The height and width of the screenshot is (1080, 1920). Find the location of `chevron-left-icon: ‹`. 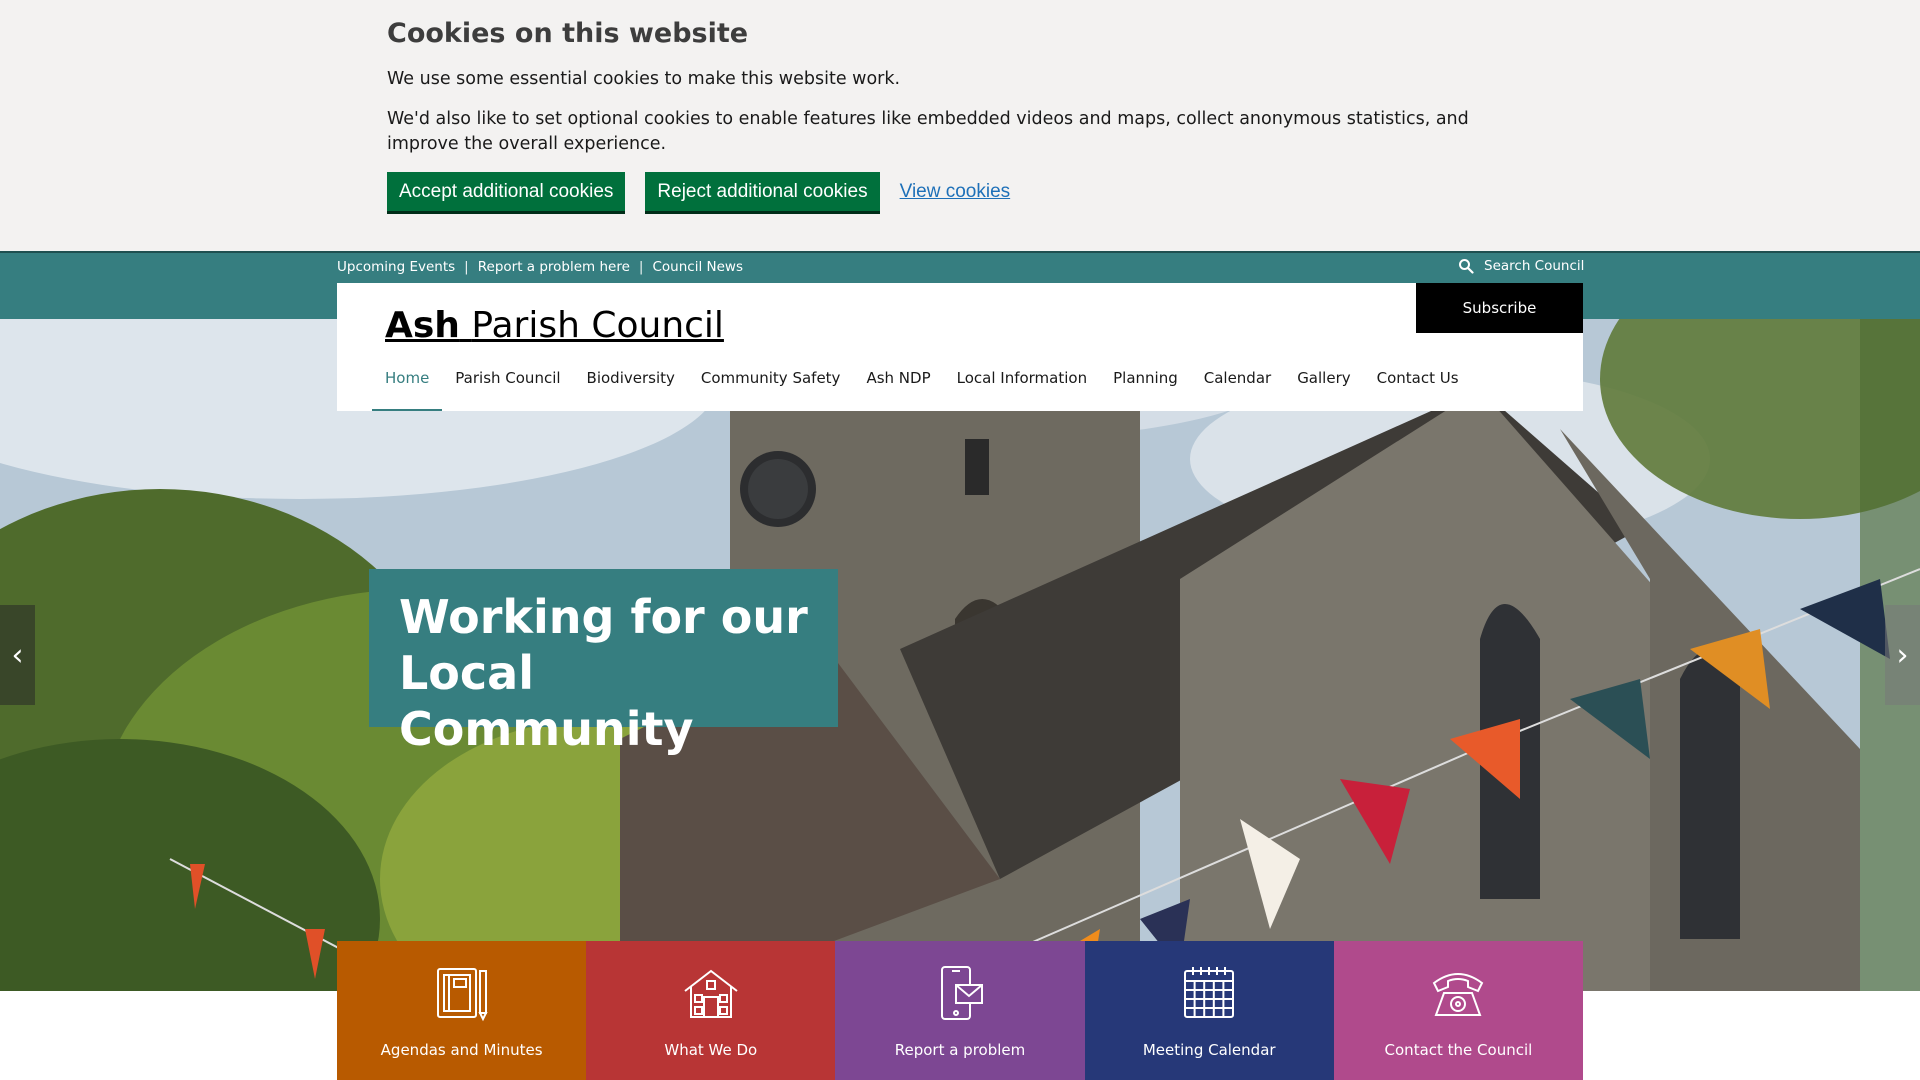

chevron-left-icon: ‹ is located at coordinates (17, 655).